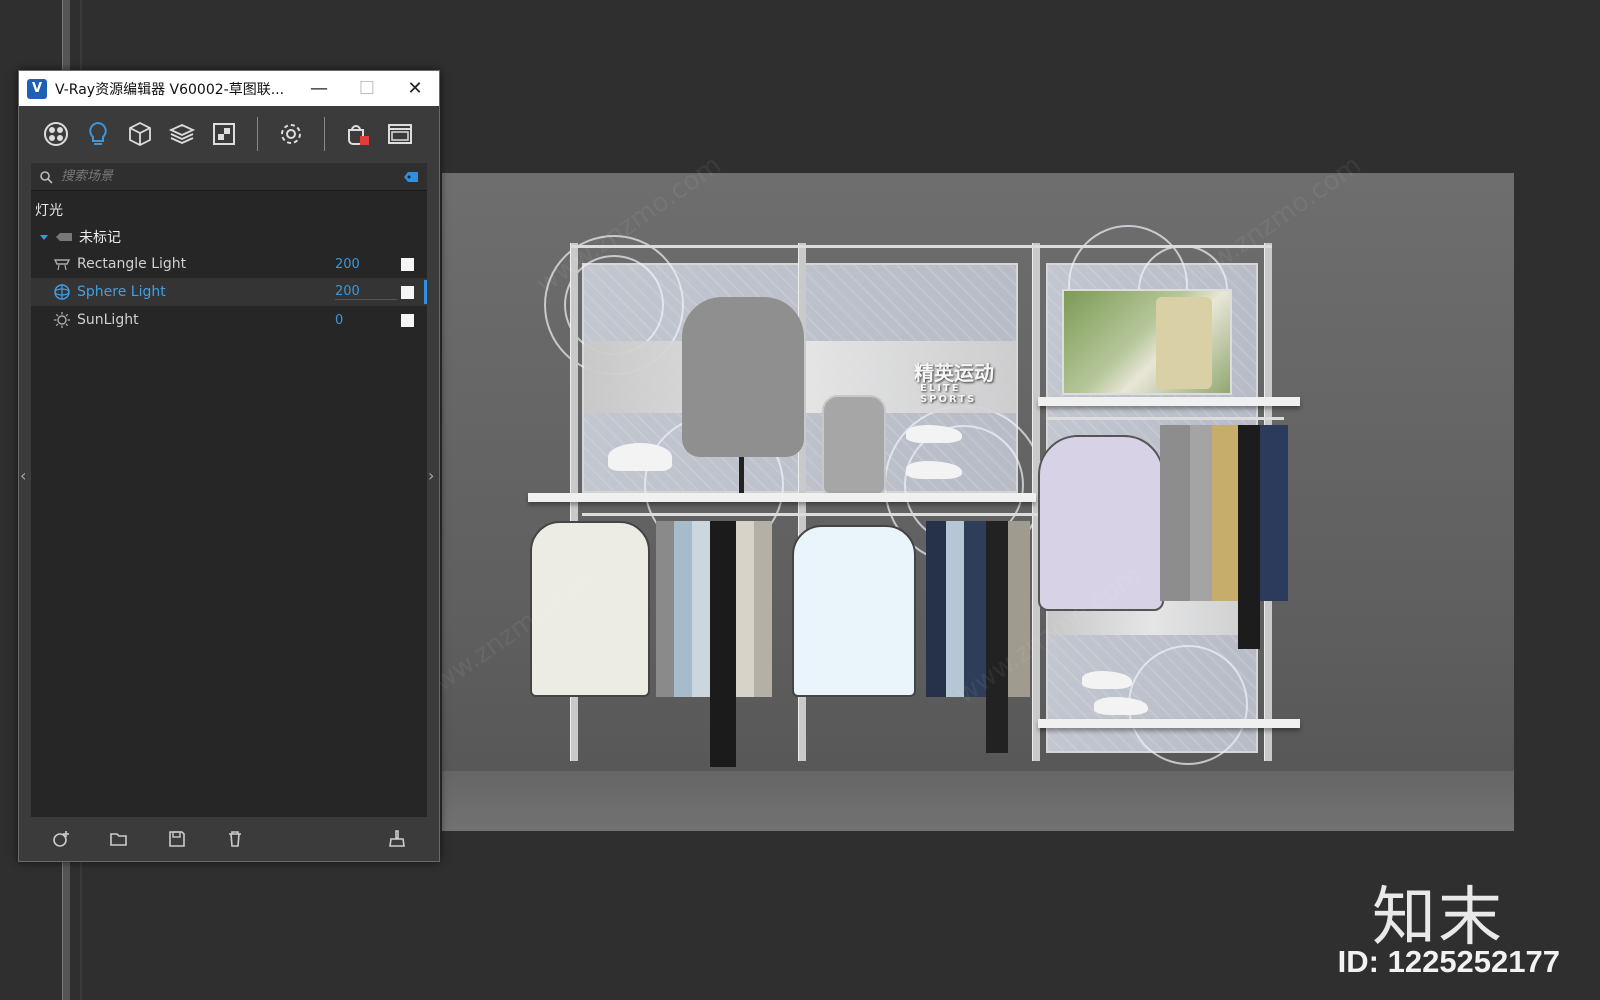  I want to click on section-lights-title: 灯光, so click(49, 211).